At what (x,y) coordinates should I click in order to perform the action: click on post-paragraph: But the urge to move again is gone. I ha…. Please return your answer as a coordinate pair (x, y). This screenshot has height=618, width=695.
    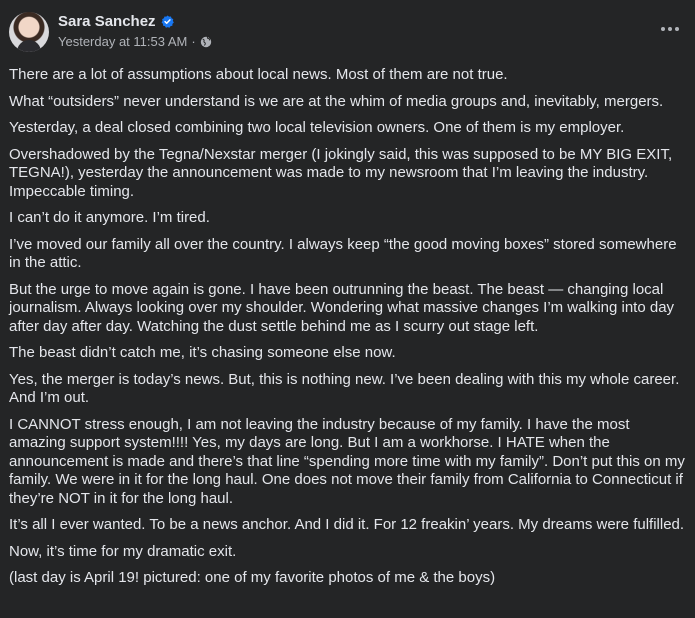
    Looking at the image, I should click on (342, 307).